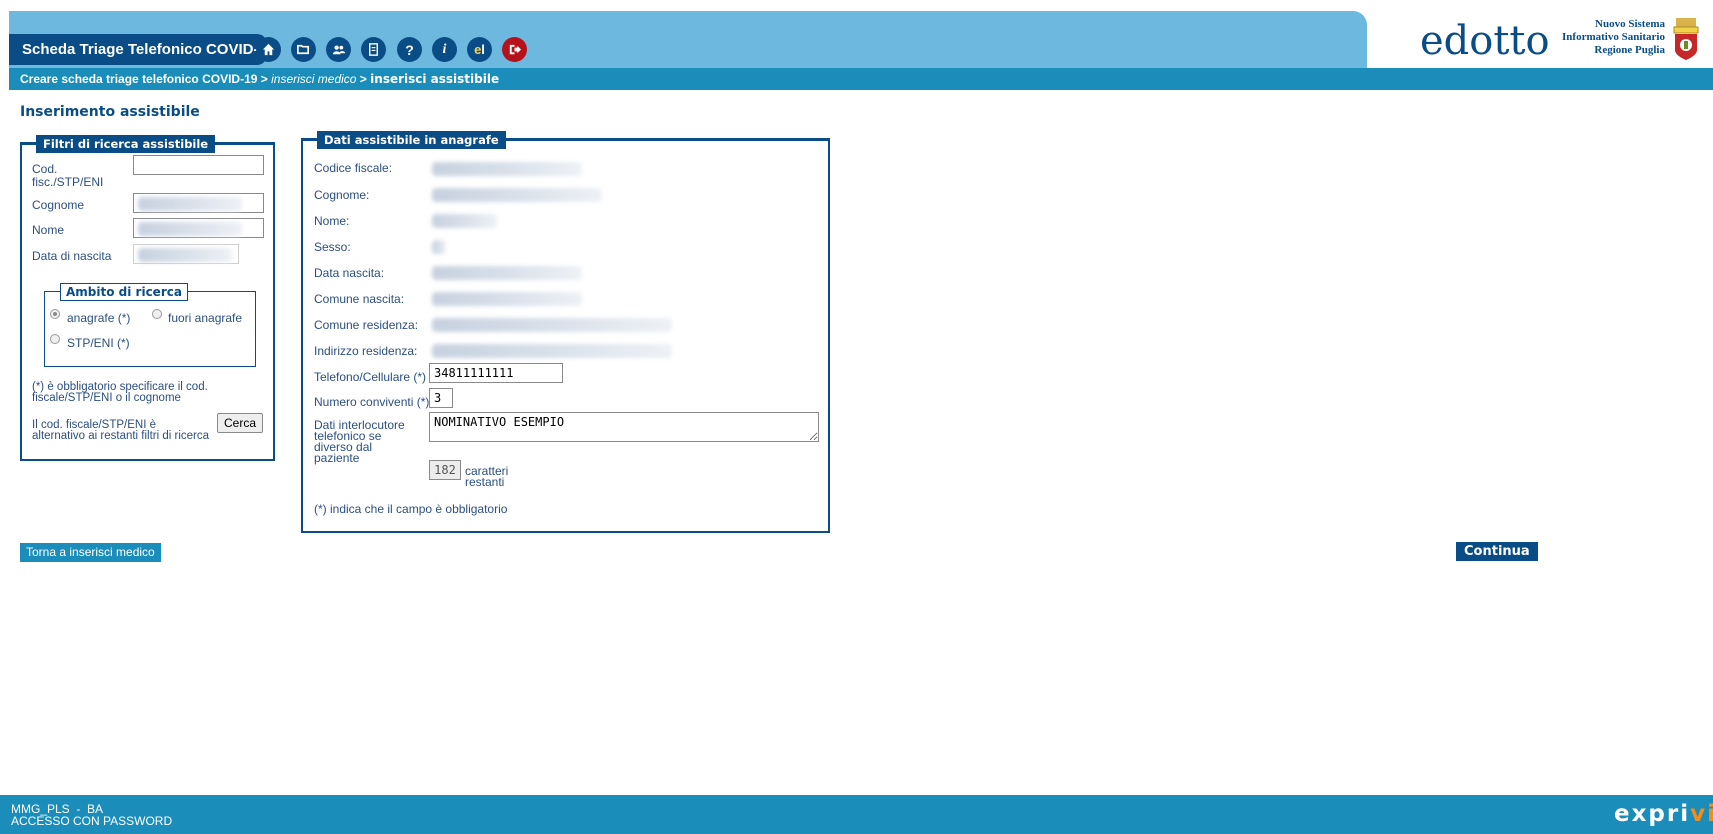  I want to click on session-info: MMG_PLS - BA ACCESSO CON PASSWORD, so click(91, 815).